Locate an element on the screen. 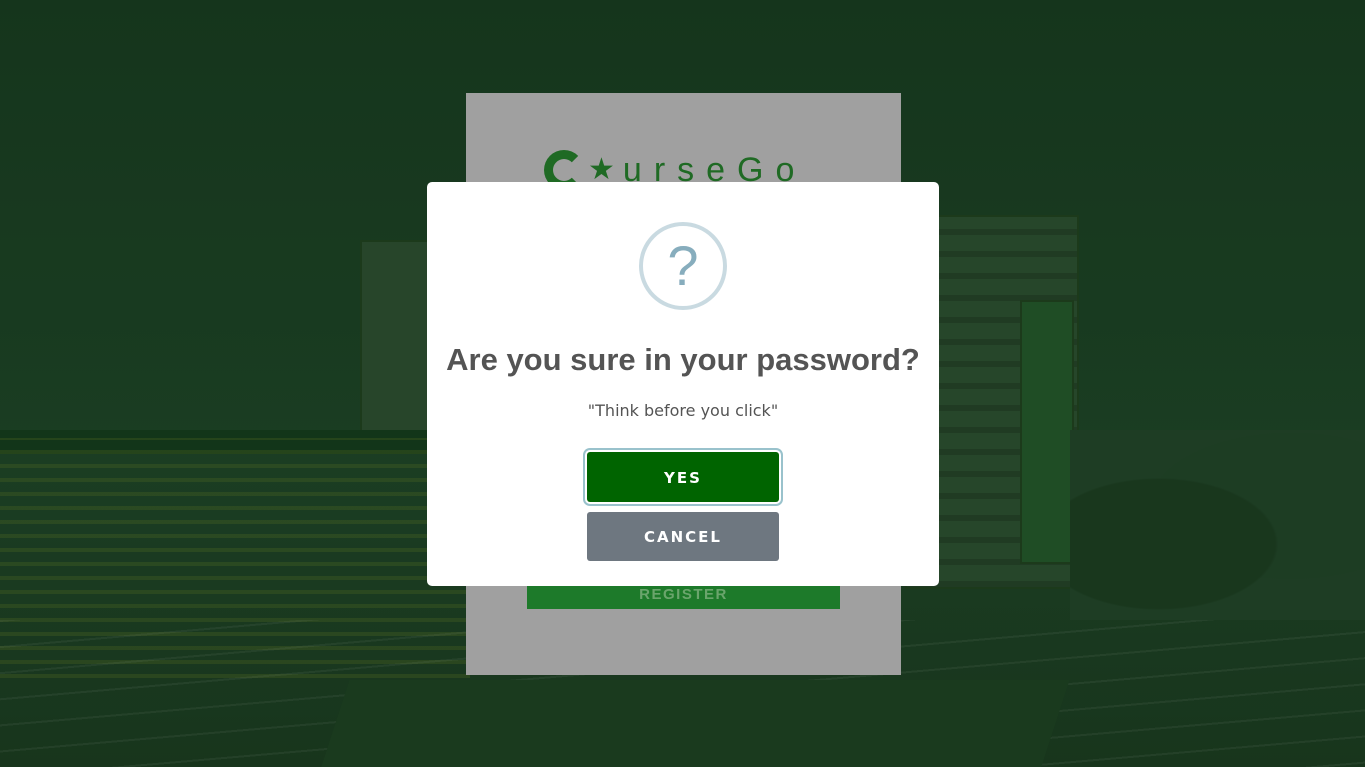 This screenshot has width=1365, height=767. question-icon: ? is located at coordinates (683, 266).